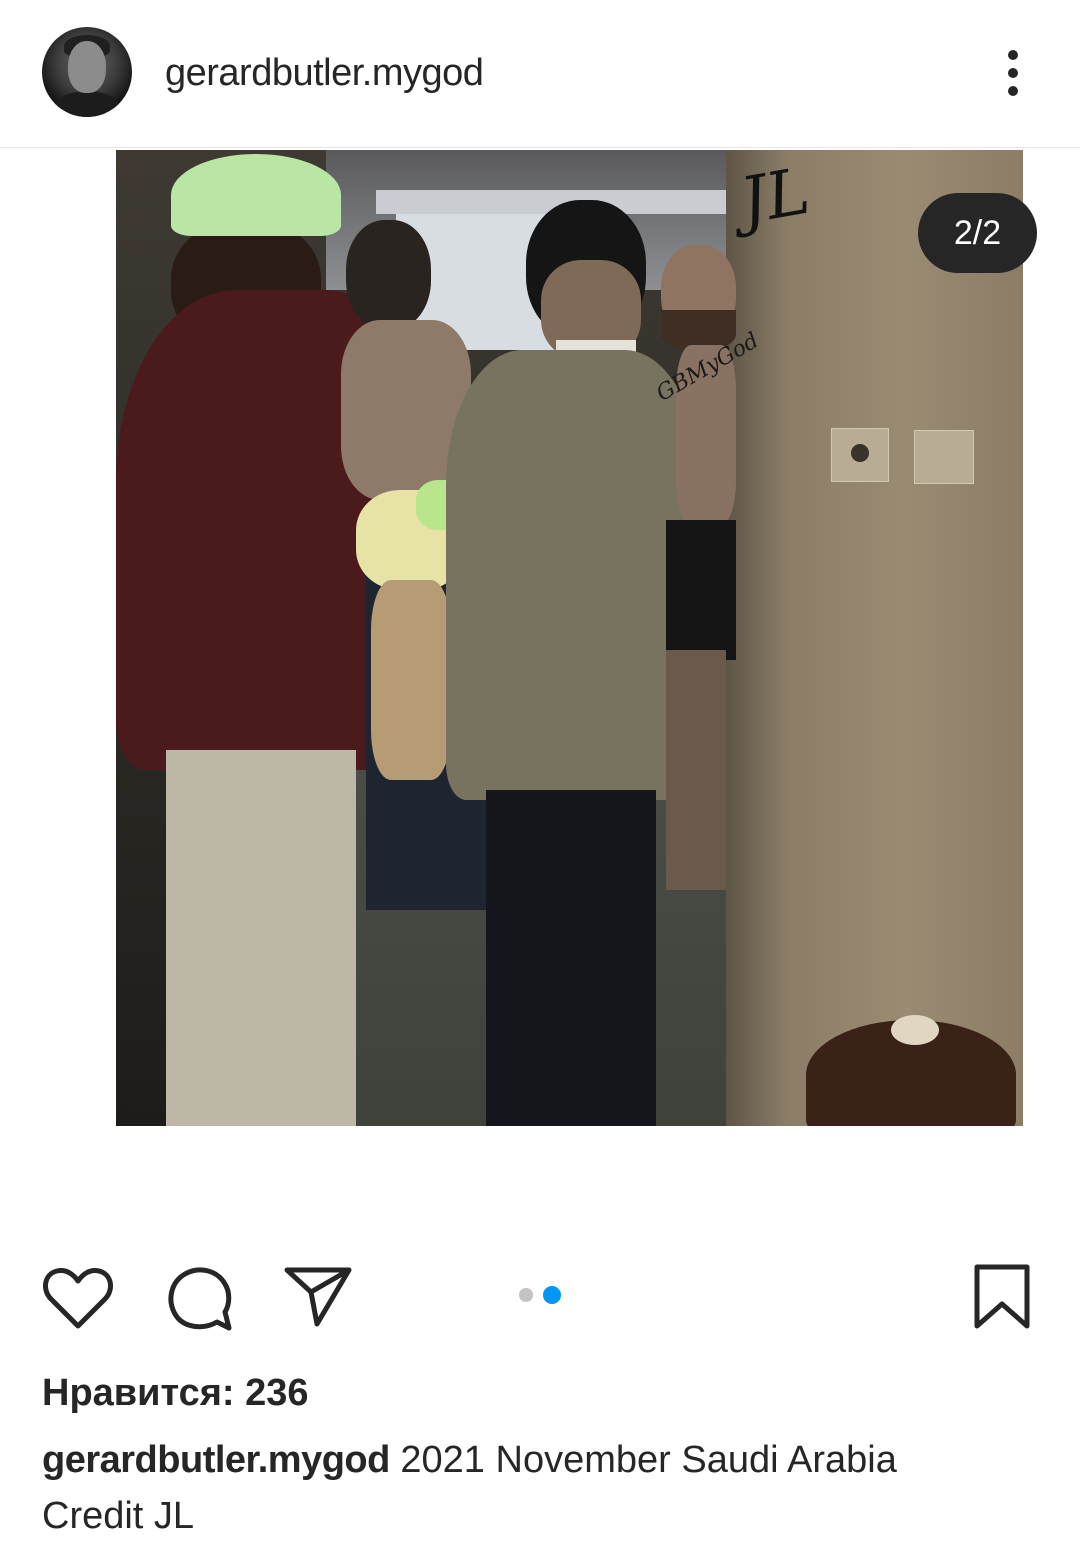 This screenshot has width=1080, height=1545. Describe the element at coordinates (1015, 73) in the screenshot. I see `more-vertical-icon` at that location.